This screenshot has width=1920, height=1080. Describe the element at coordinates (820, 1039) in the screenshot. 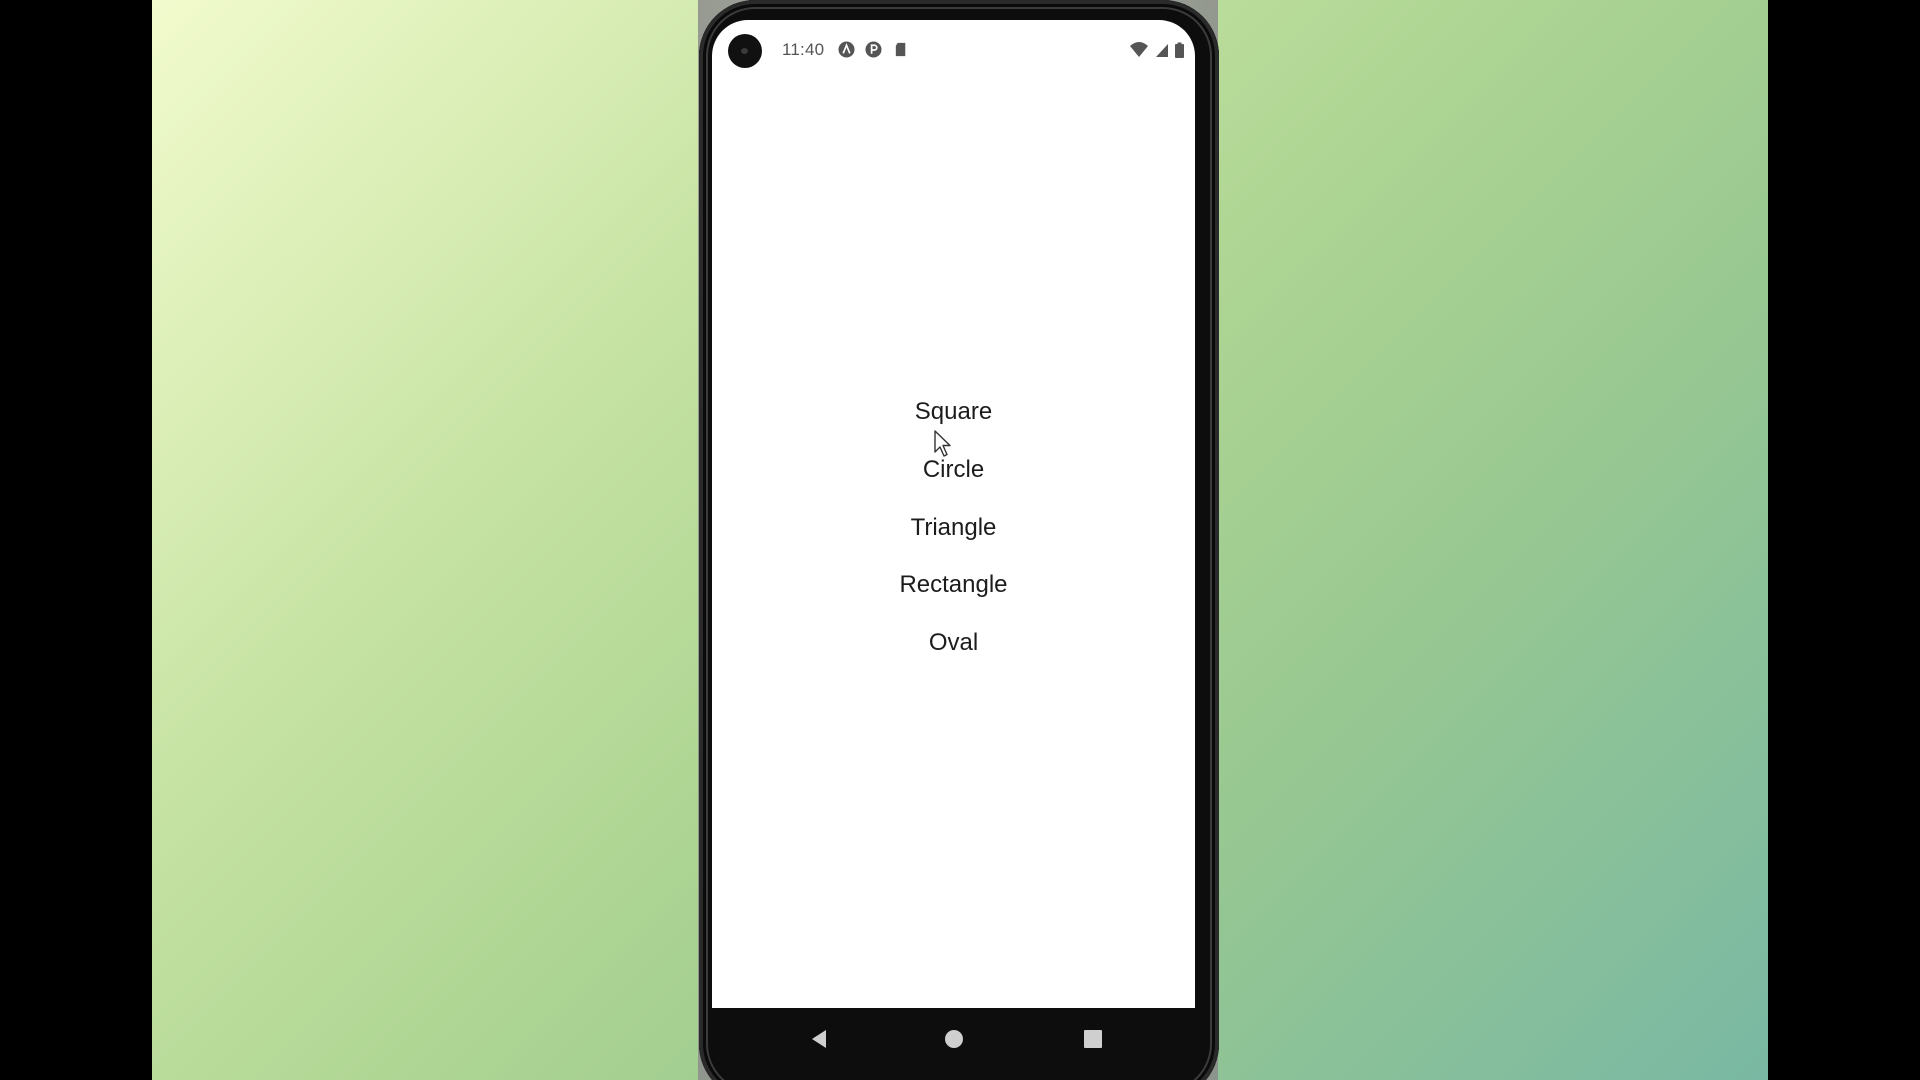

I see `back-icon` at that location.